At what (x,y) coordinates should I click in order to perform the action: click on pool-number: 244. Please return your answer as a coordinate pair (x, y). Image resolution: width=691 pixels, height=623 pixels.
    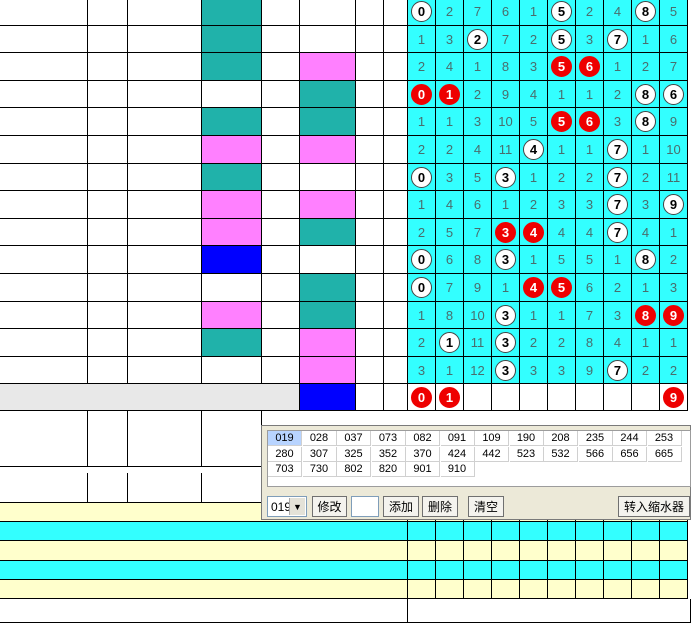
    Looking at the image, I should click on (630, 438).